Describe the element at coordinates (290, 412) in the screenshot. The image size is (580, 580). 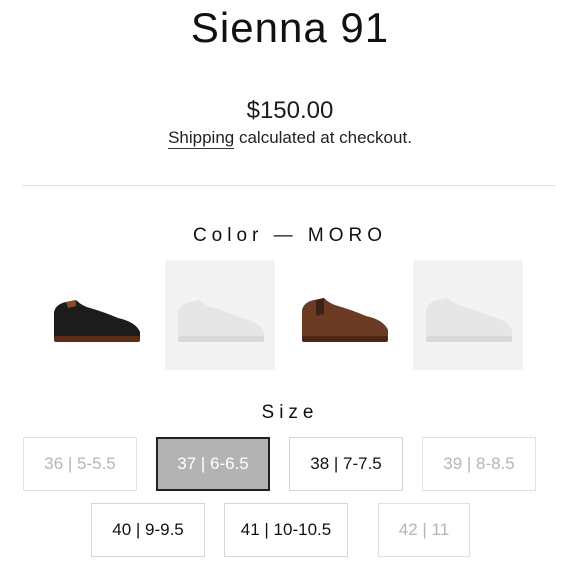
I see `size-label: Size` at that location.